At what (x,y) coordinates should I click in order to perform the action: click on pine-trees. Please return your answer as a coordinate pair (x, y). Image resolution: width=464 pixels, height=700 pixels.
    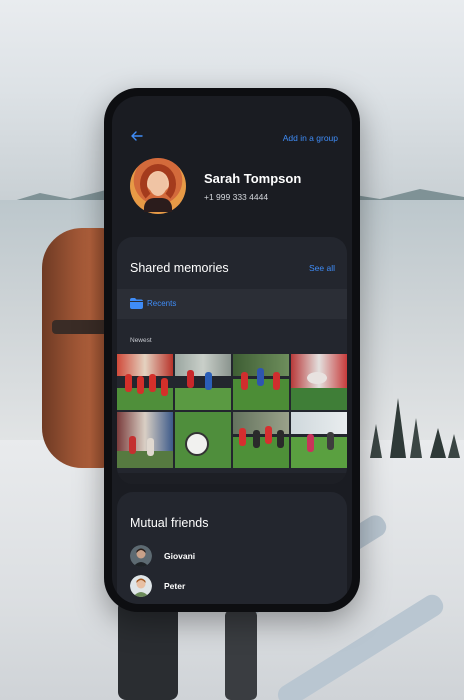
    Looking at the image, I should click on (415, 428).